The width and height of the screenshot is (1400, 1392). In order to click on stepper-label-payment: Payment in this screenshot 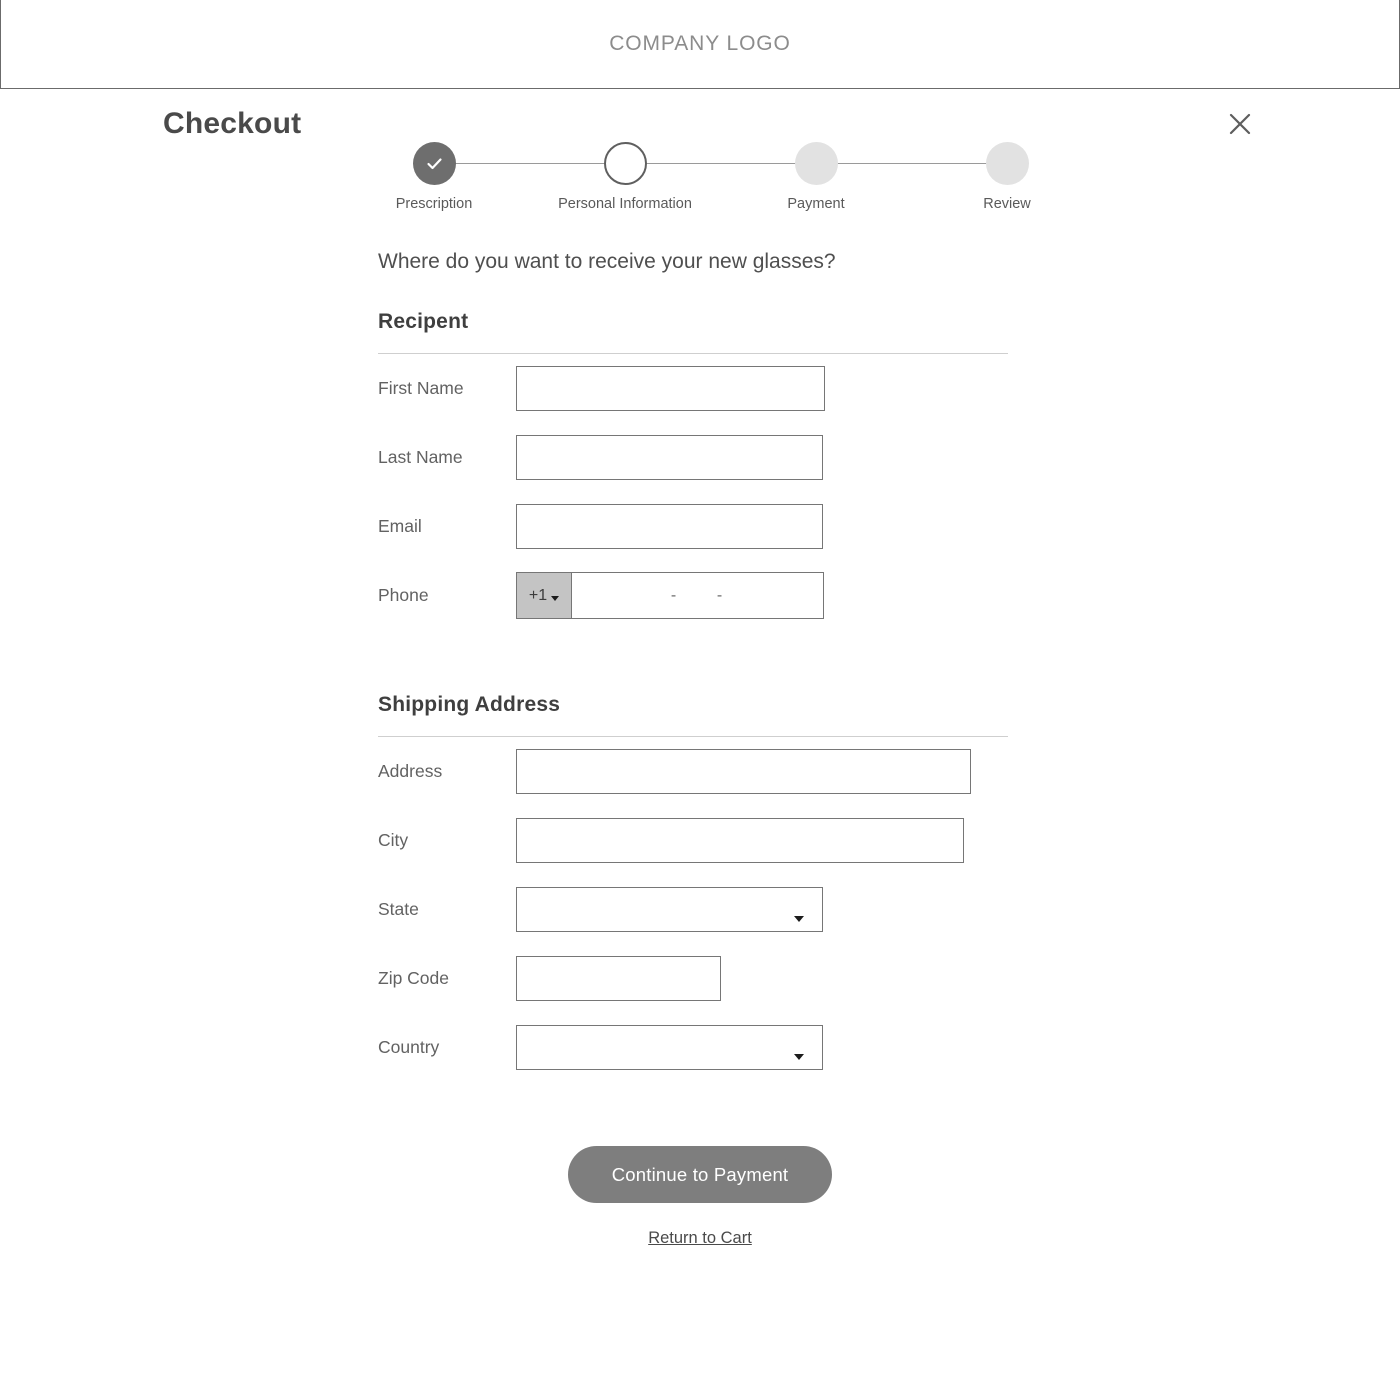, I will do `click(816, 204)`.